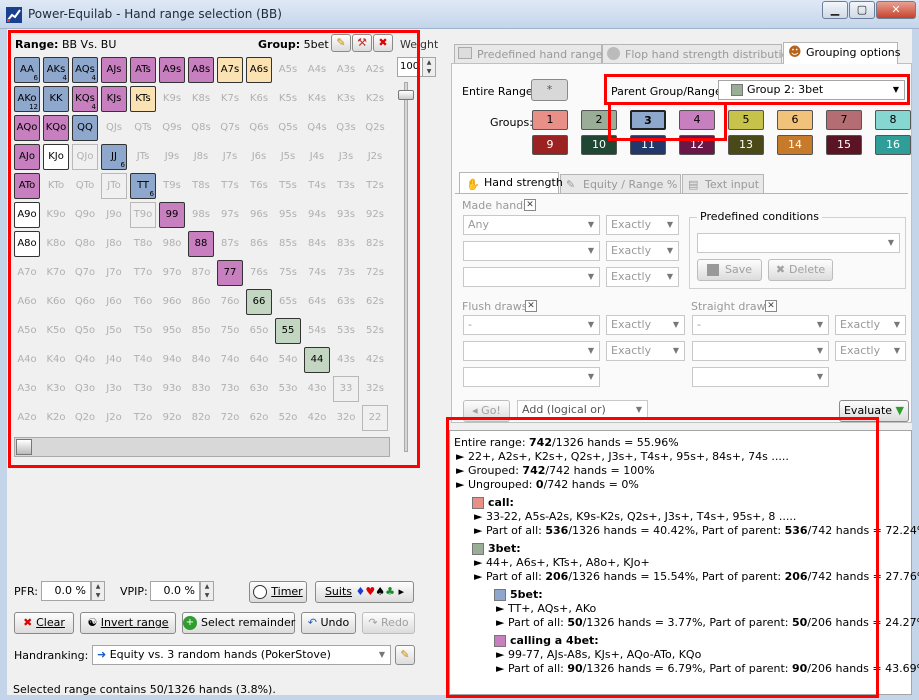 The image size is (919, 700). Describe the element at coordinates (114, 99) in the screenshot. I see `hand-cell-KJs: KJs` at that location.